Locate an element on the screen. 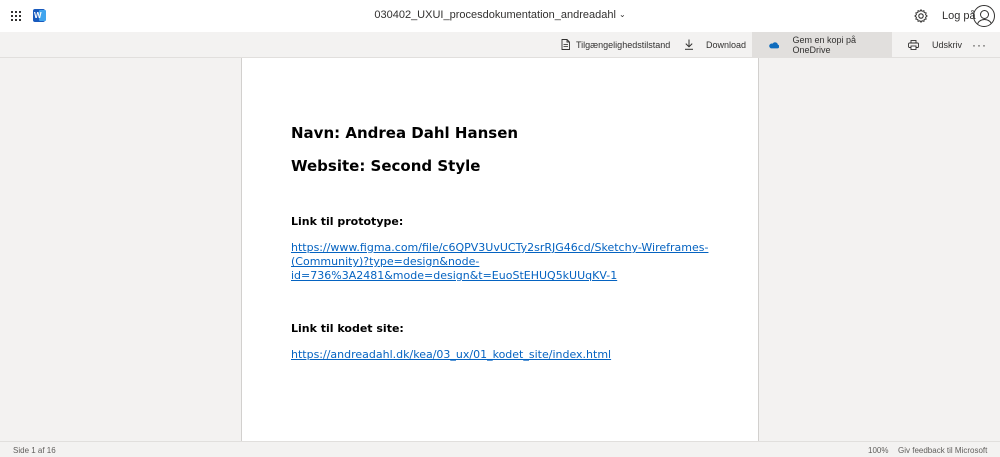 The height and width of the screenshot is (457, 1000). print-button: Udskriv is located at coordinates (935, 44).